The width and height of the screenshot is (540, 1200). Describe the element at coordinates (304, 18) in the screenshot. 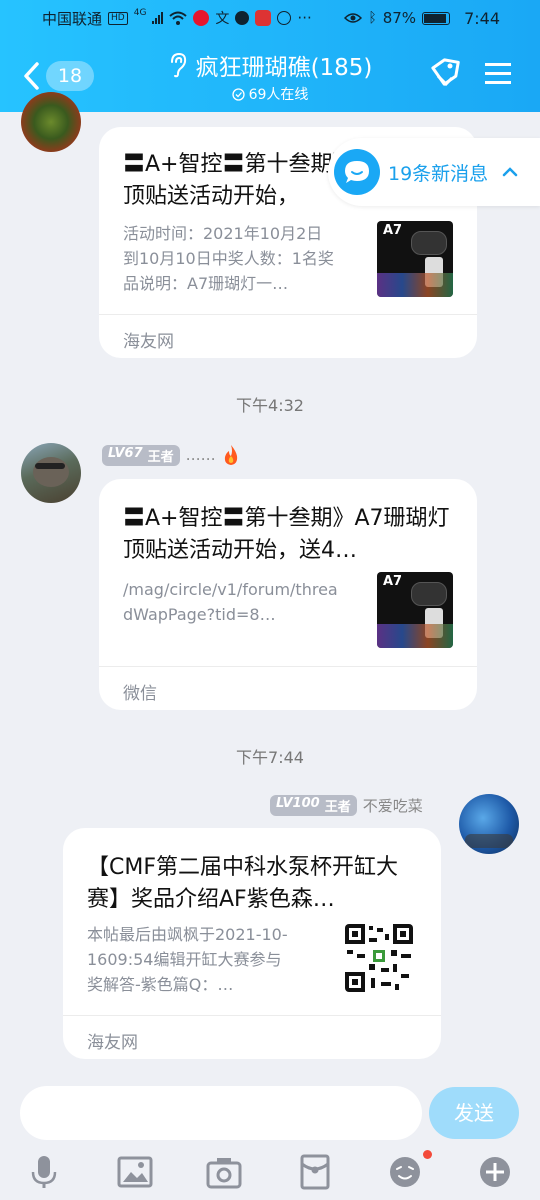

I see `more-dots-icon: ···` at that location.